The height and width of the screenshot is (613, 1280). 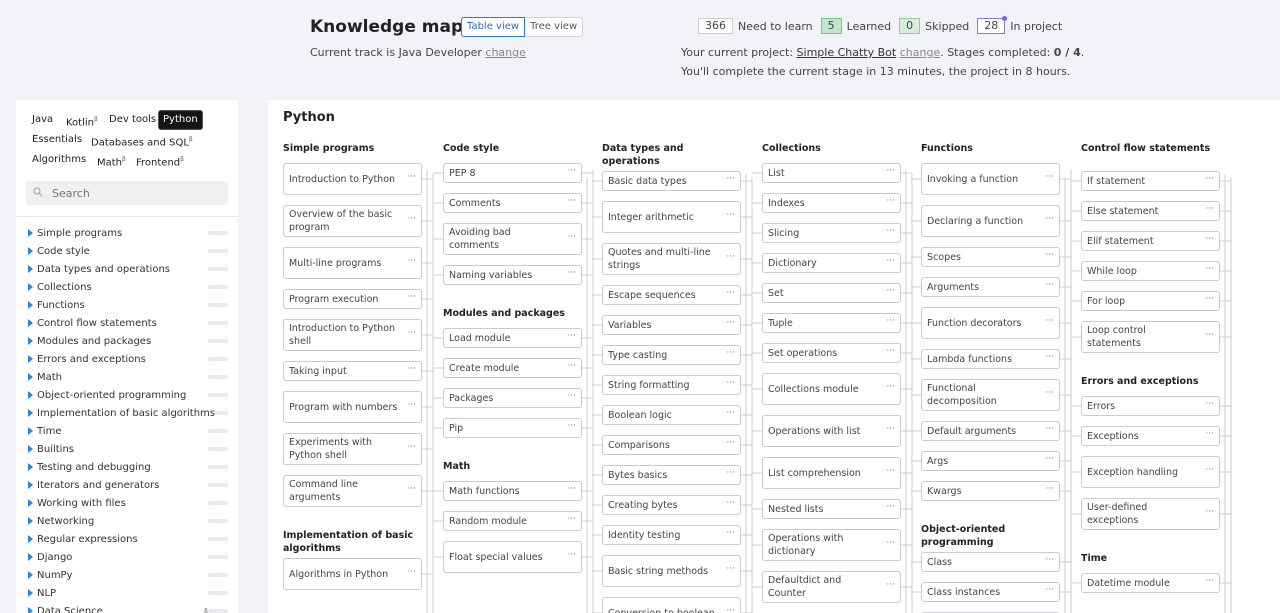 I want to click on topic-card: Indexes ···, so click(x=831, y=203).